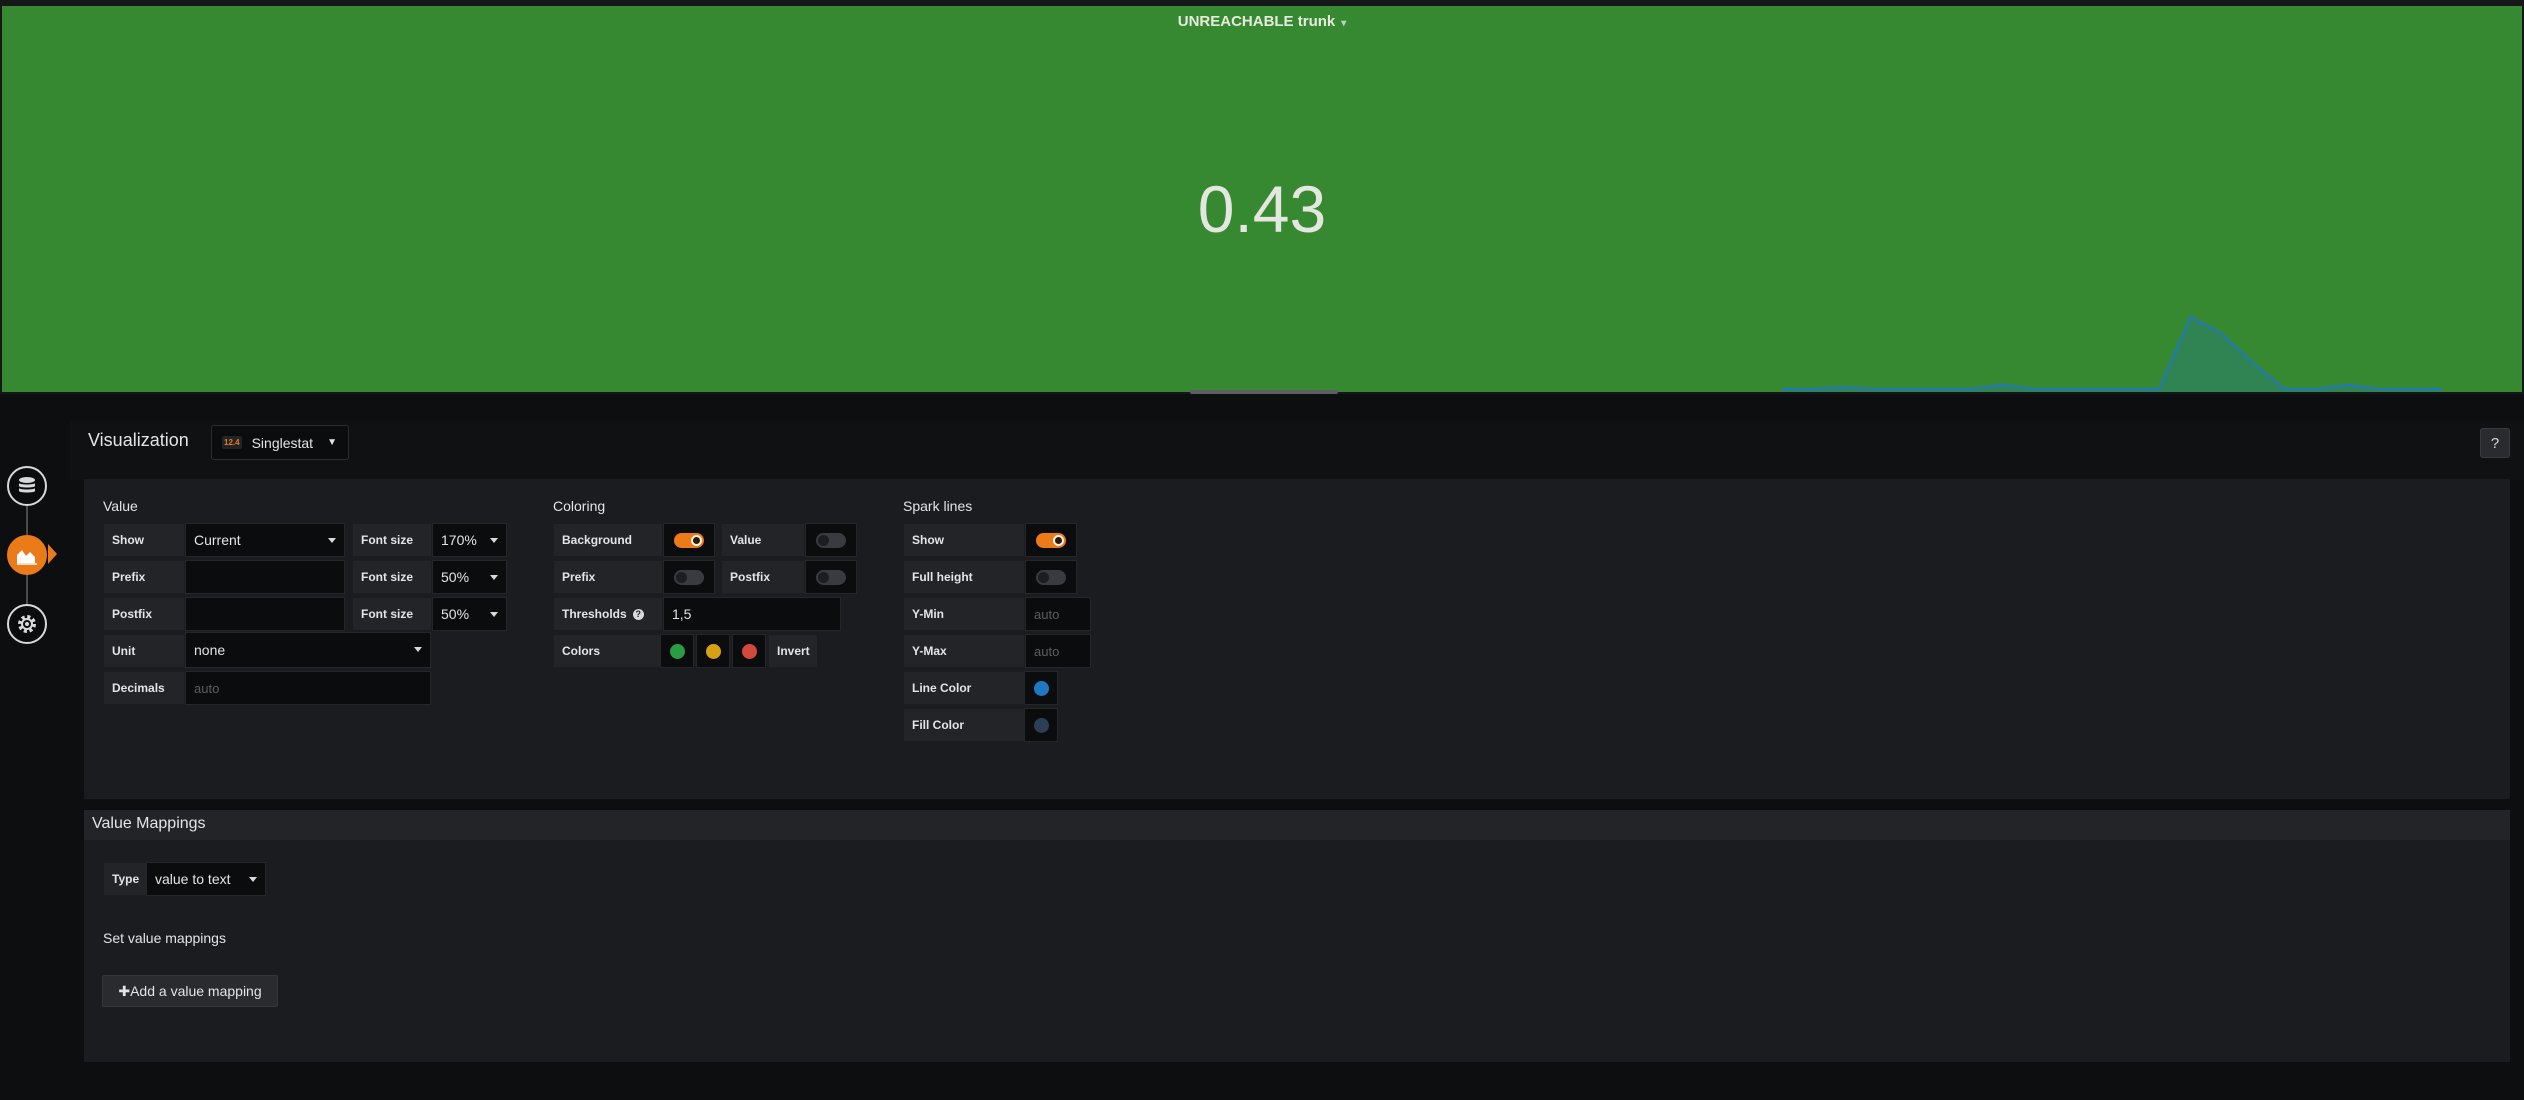  I want to click on color-swatch-yellow, so click(713, 651).